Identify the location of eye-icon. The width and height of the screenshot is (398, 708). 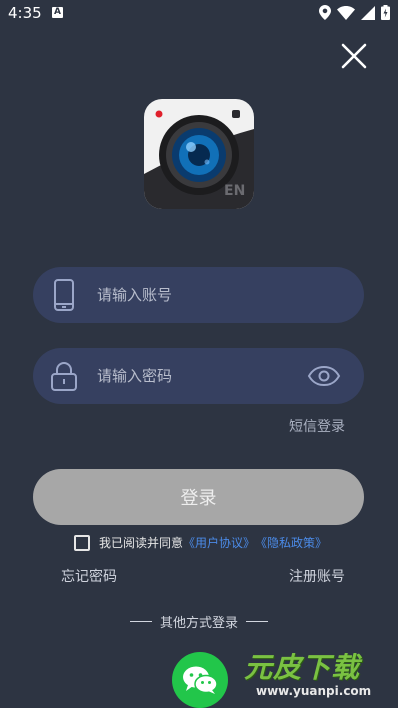
(324, 376).